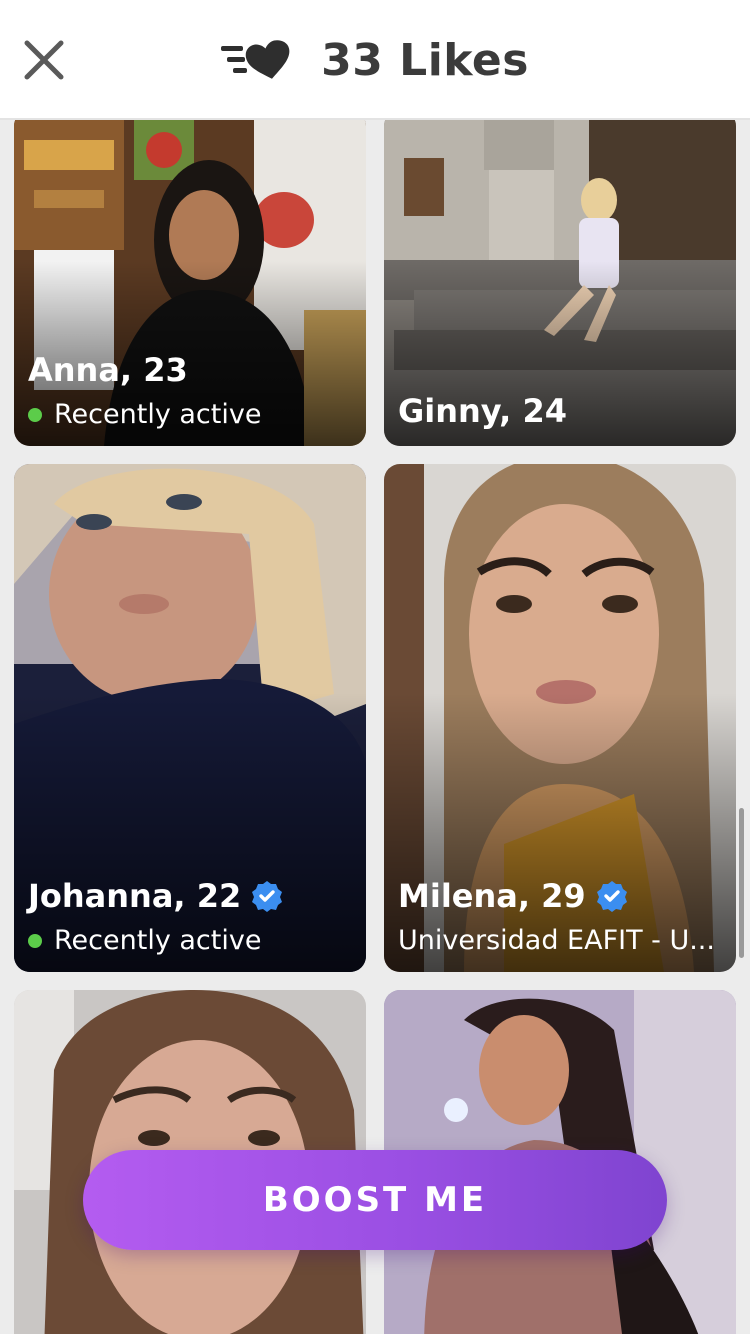 The image size is (750, 1334). What do you see at coordinates (135, 896) in the screenshot?
I see `profile-name: Johanna, 22` at bounding box center [135, 896].